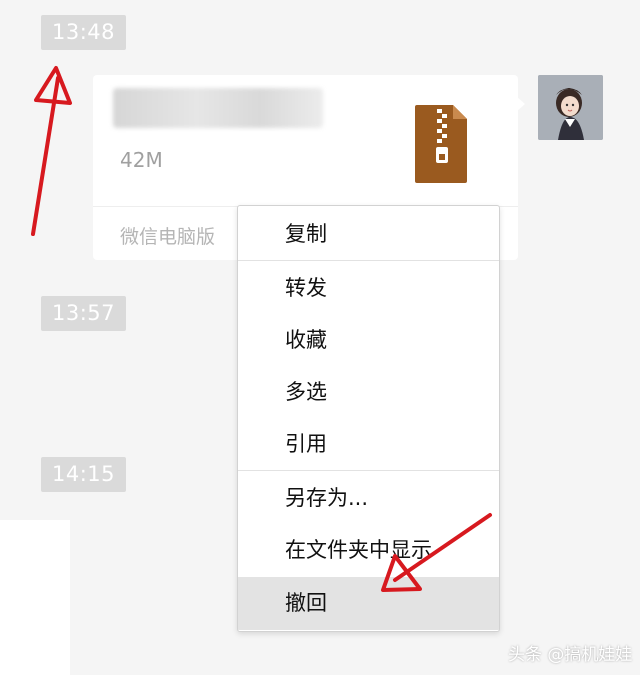 The image size is (640, 675). What do you see at coordinates (35, 597) in the screenshot?
I see `chat-list-edge` at bounding box center [35, 597].